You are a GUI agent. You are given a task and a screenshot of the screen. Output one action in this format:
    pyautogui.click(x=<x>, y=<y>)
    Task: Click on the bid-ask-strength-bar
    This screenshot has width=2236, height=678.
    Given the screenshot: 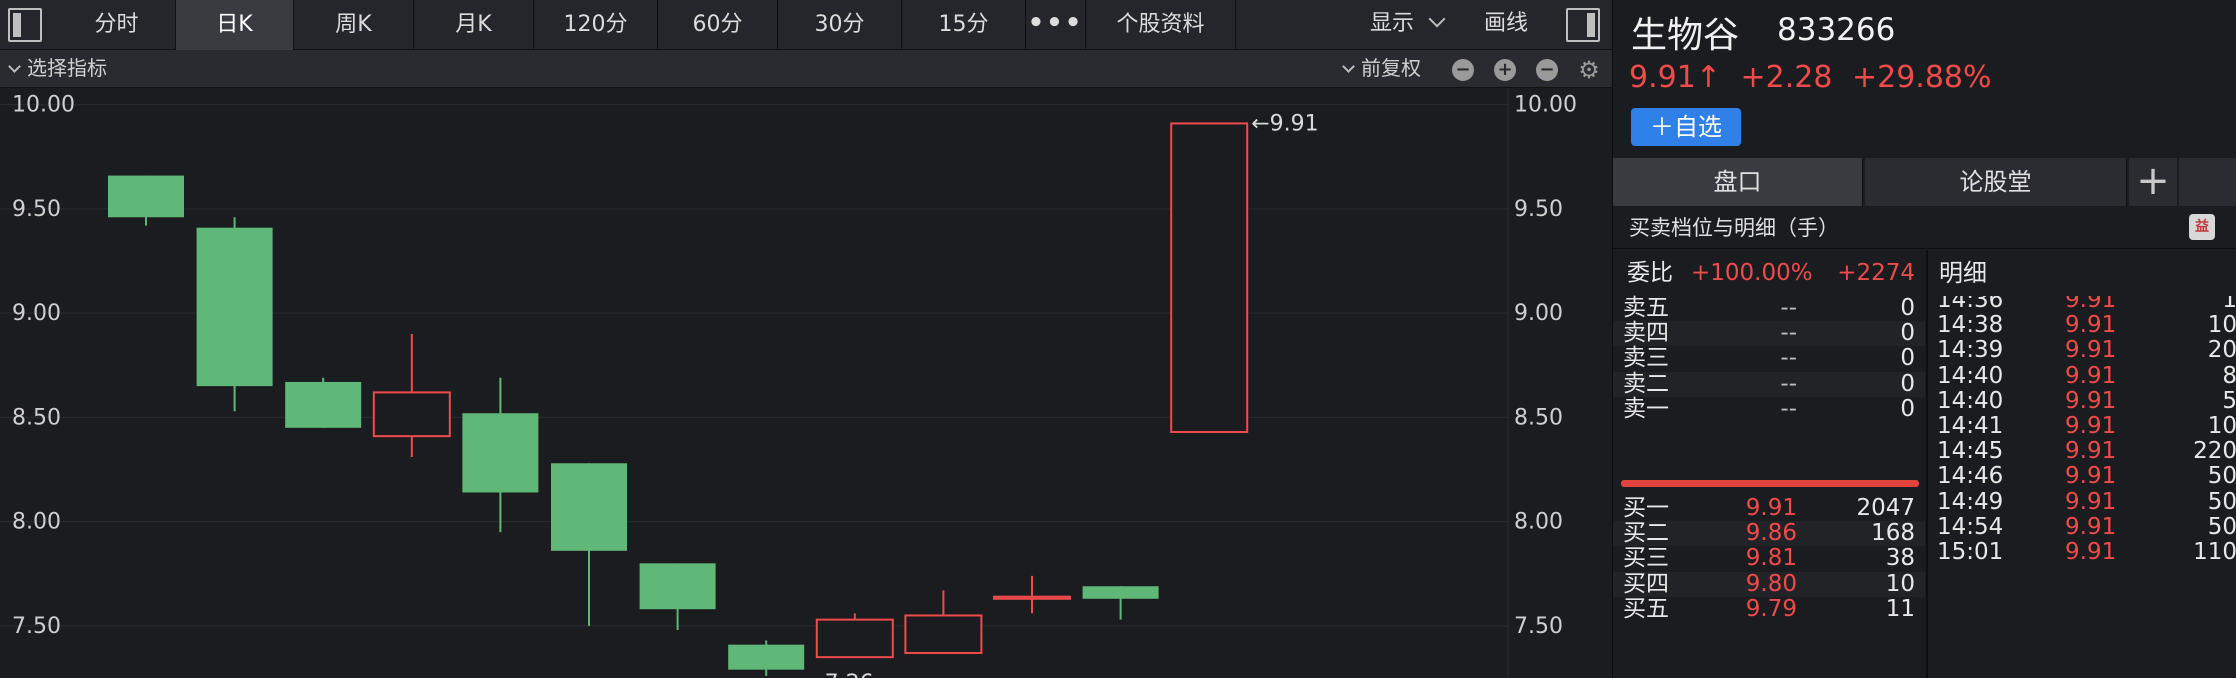 What is the action you would take?
    pyautogui.click(x=1770, y=483)
    